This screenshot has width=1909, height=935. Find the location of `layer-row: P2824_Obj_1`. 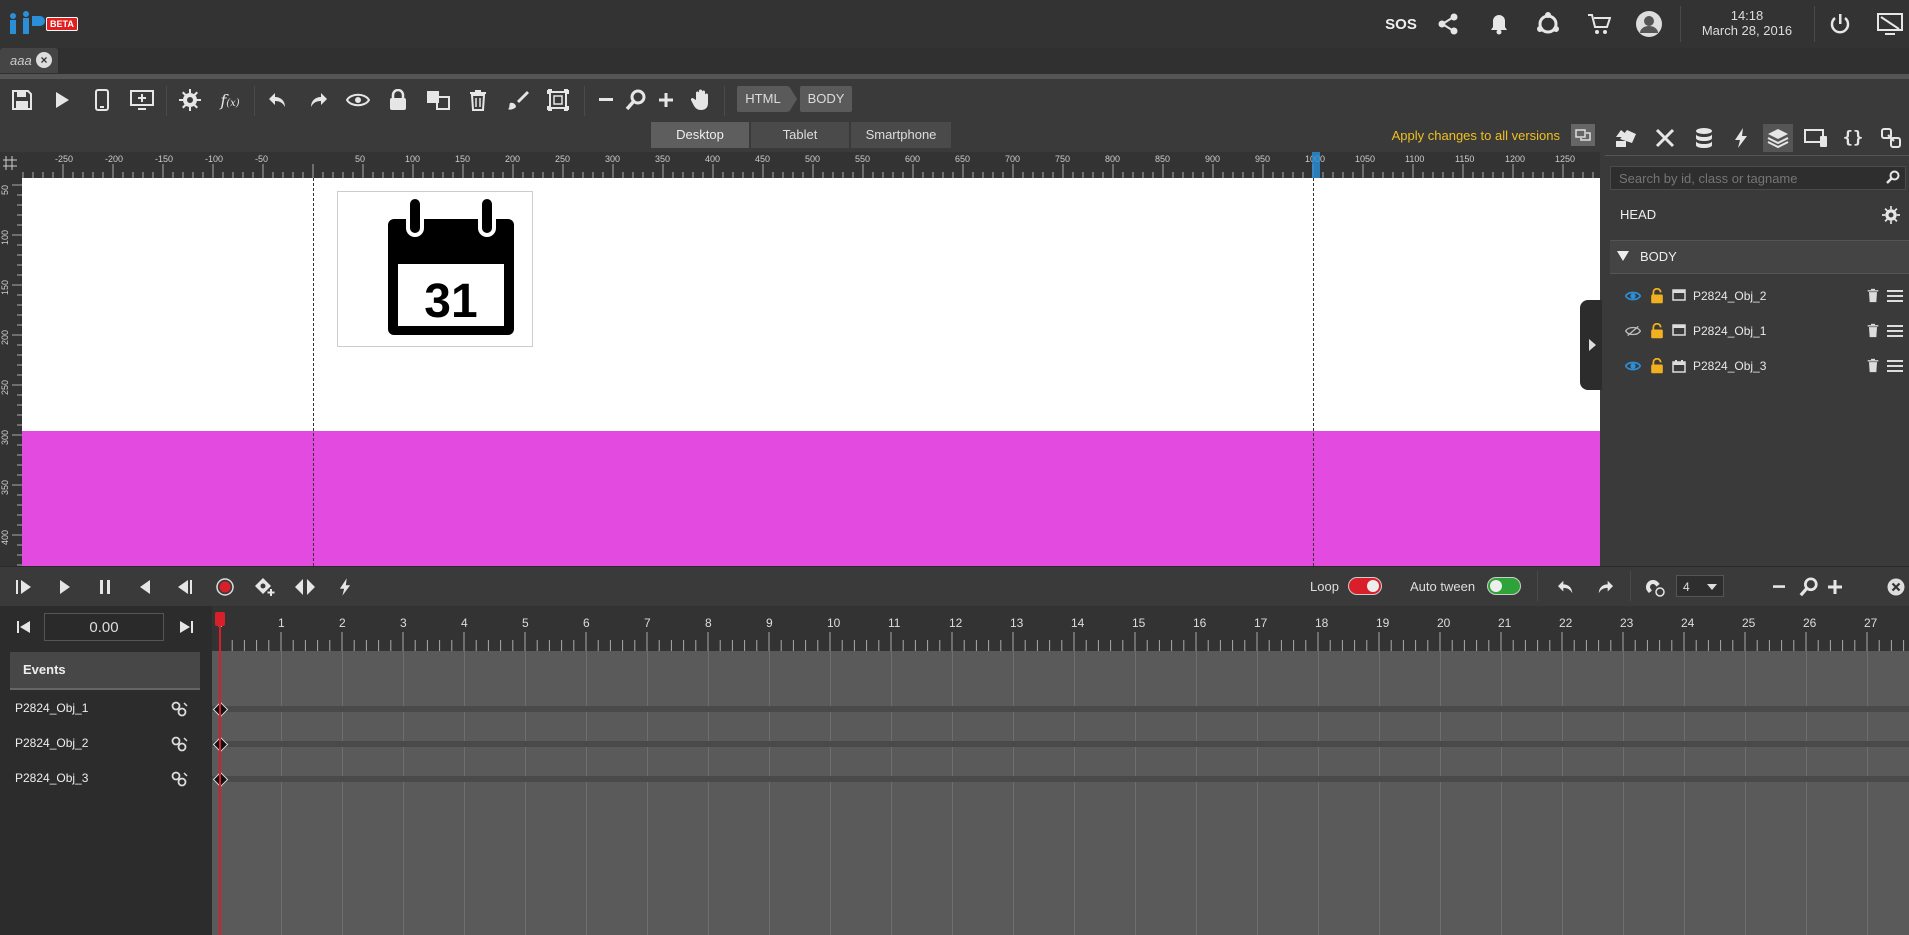

layer-row: P2824_Obj_1 is located at coordinates (1759, 331).